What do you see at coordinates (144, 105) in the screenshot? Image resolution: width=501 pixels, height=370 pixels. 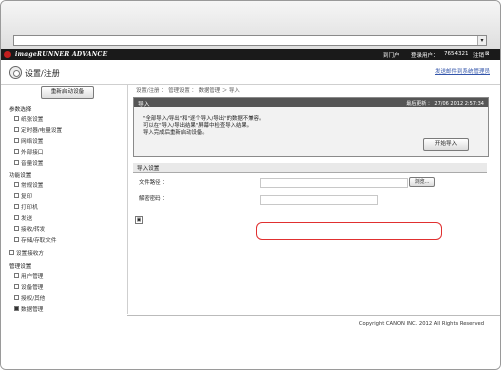 I see `import-panel-title: 导入` at bounding box center [144, 105].